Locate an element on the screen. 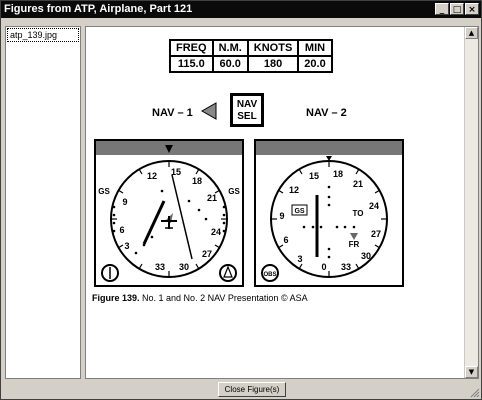  nav2-card-label: 0 is located at coordinates (323, 267).